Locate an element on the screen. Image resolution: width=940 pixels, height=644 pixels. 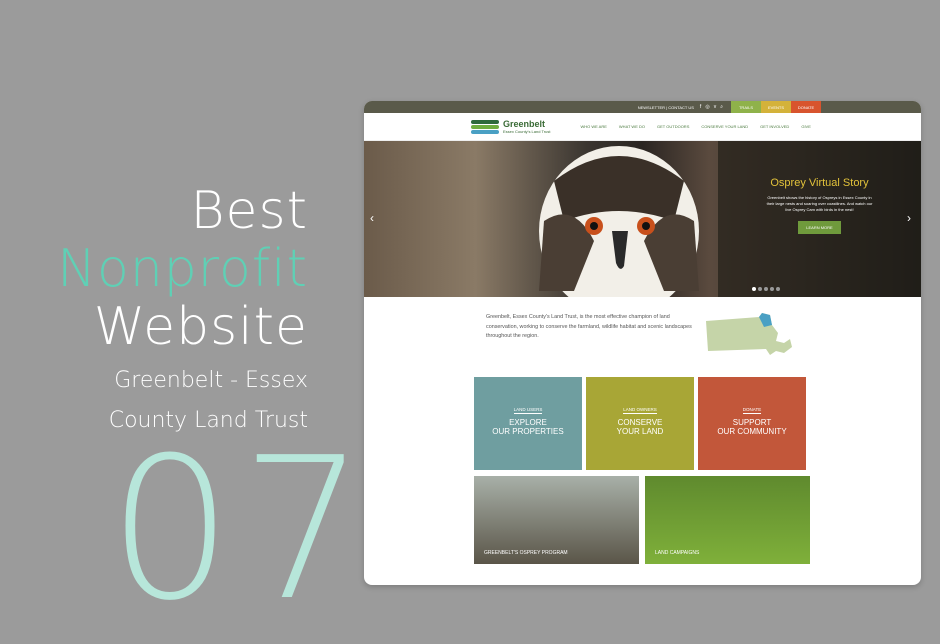
donate-button: DONATE is located at coordinates (806, 107).